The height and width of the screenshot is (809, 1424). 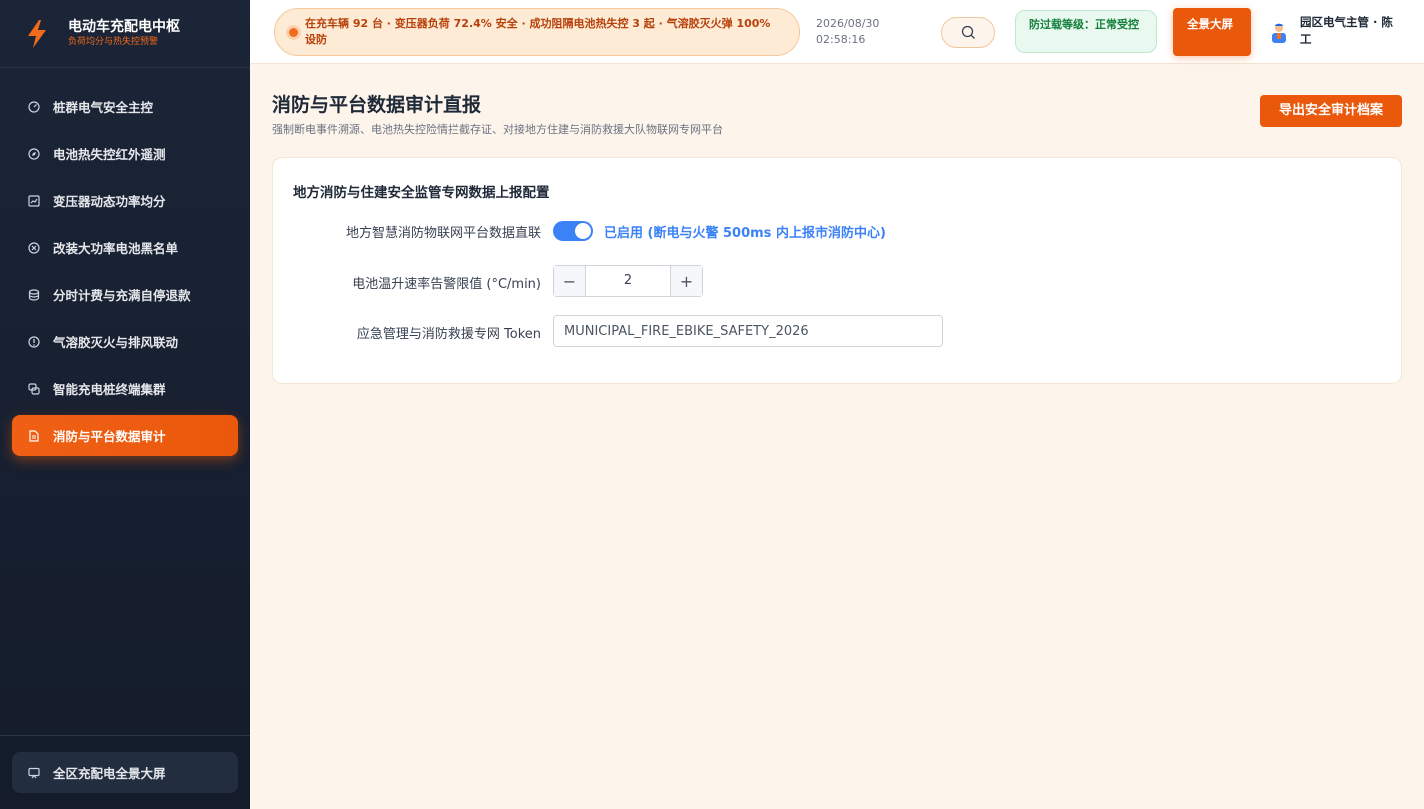 What do you see at coordinates (570, 281) in the screenshot?
I see `decrement-button: −` at bounding box center [570, 281].